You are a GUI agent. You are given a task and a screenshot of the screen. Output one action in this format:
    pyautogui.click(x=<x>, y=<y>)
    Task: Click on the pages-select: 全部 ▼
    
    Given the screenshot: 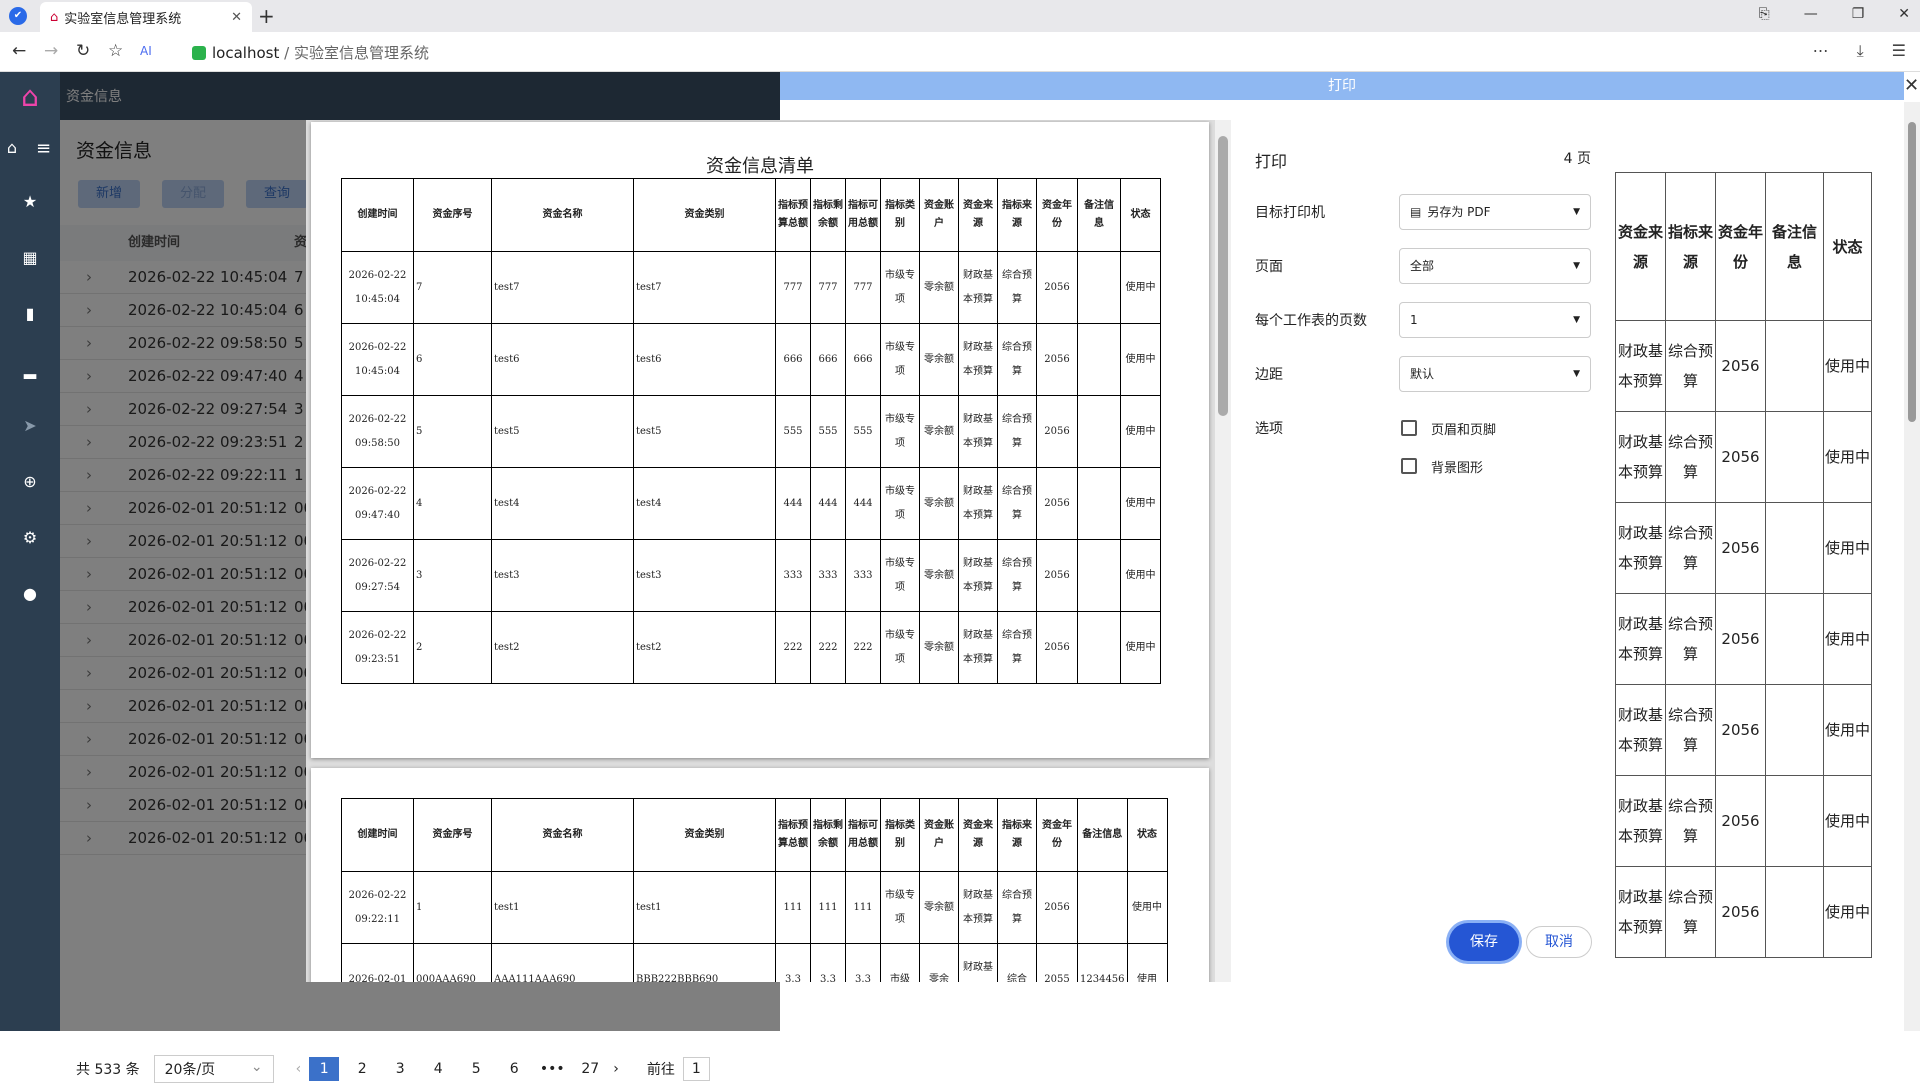 What is the action you would take?
    pyautogui.click(x=1495, y=266)
    